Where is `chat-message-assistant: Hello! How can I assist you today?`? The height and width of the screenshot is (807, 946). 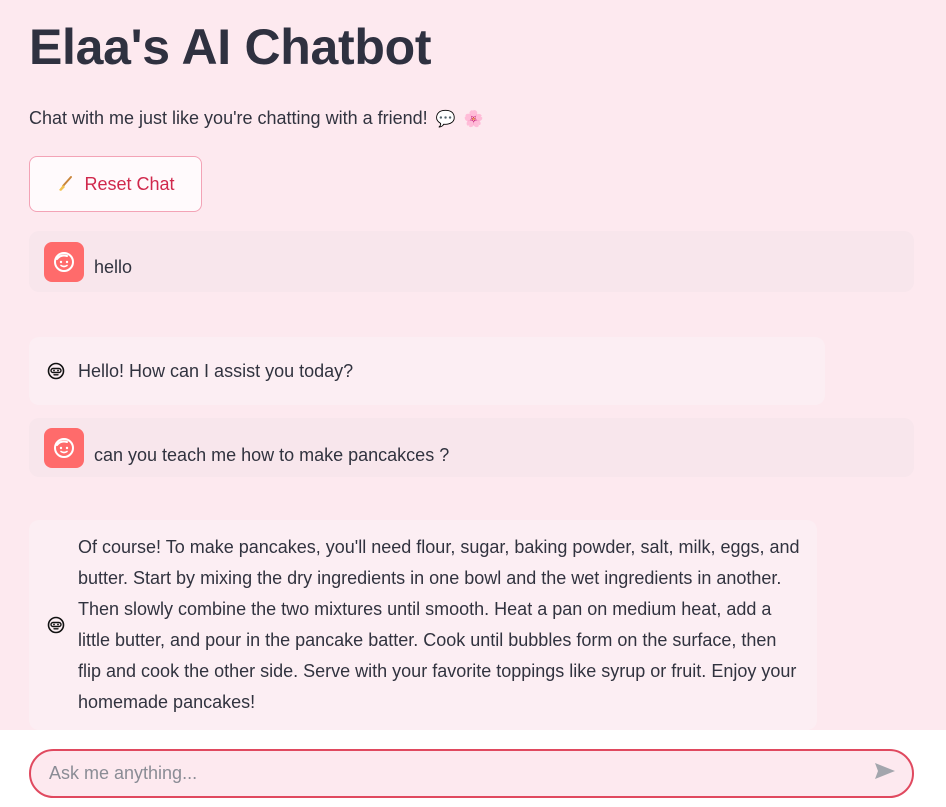 chat-message-assistant: Hello! How can I assist you today? is located at coordinates (427, 371).